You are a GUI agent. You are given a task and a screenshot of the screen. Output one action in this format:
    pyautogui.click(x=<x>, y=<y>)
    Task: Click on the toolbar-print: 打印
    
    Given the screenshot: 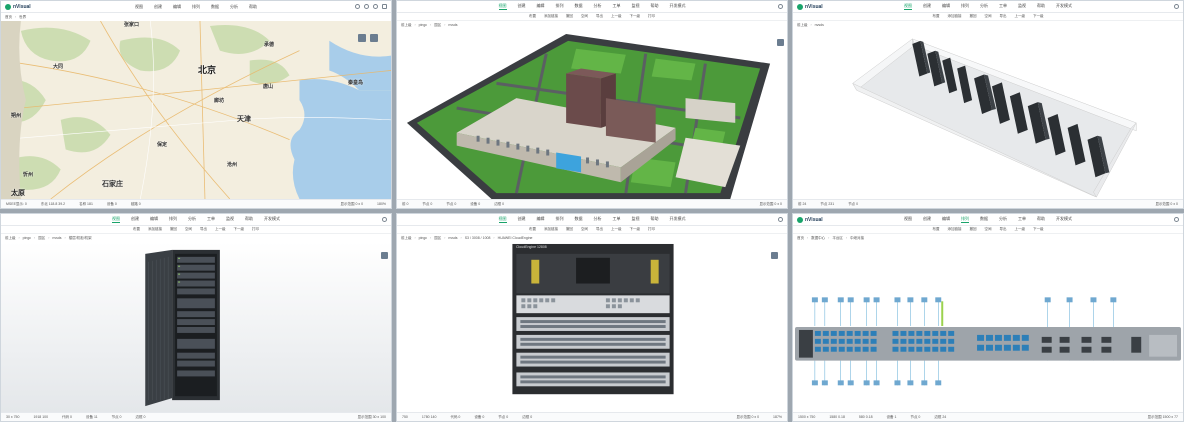 What is the action you would take?
    pyautogui.click(x=651, y=16)
    